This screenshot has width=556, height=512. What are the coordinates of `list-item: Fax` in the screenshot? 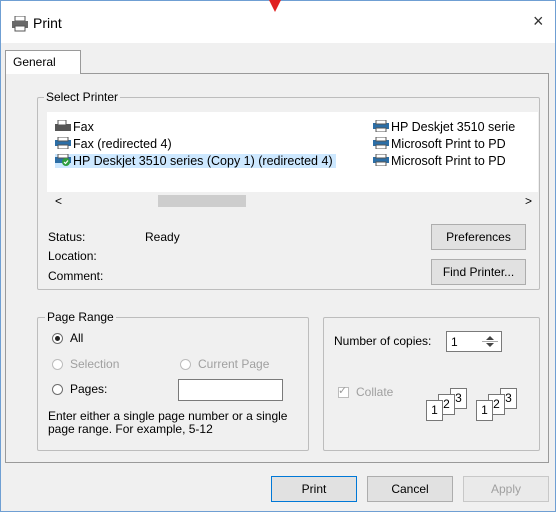 It's located at (74, 127).